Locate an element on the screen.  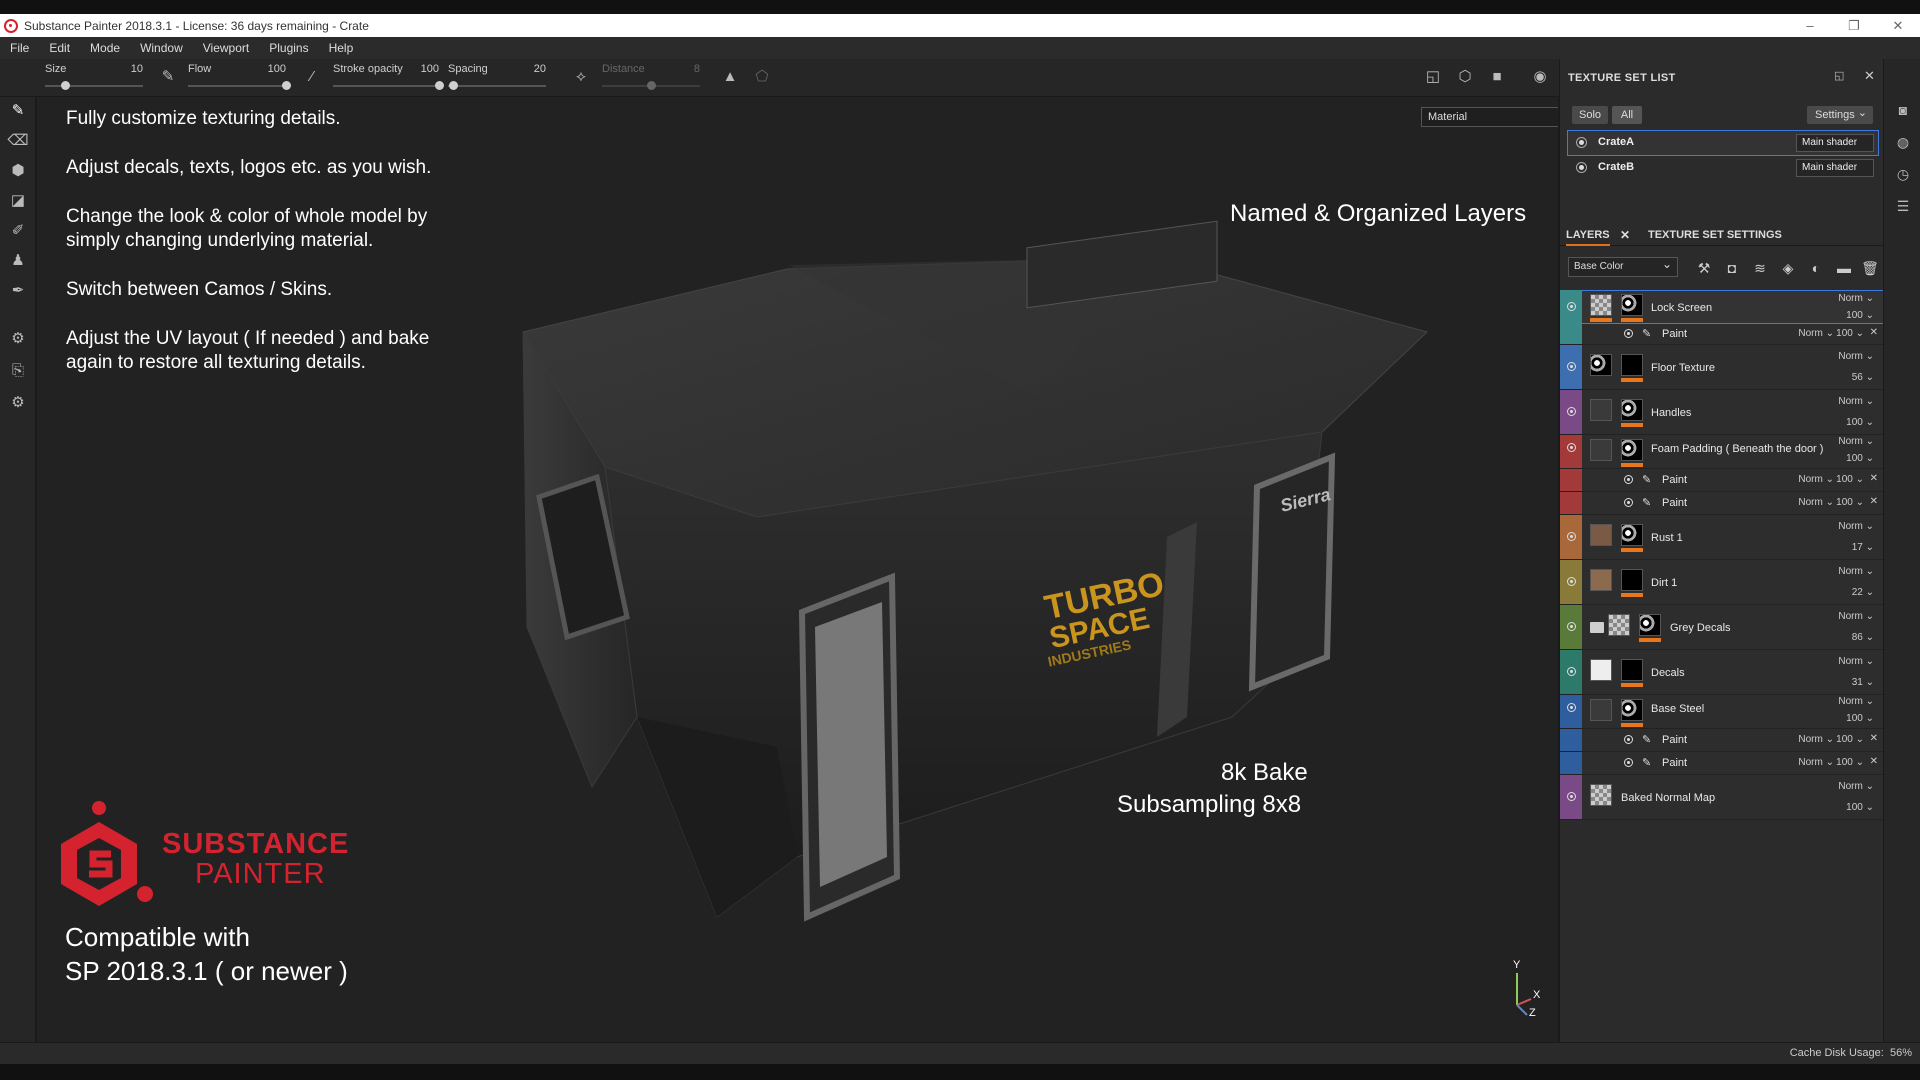
menu-edit: Edit is located at coordinates (59, 48).